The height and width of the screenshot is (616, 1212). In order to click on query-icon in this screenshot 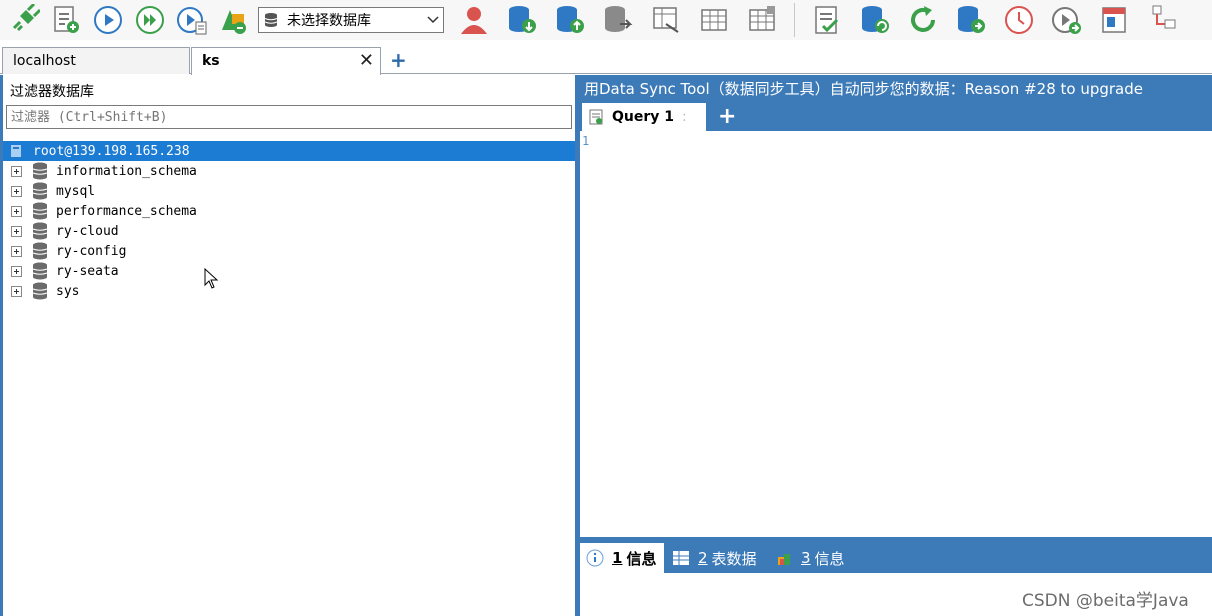, I will do `click(596, 117)`.